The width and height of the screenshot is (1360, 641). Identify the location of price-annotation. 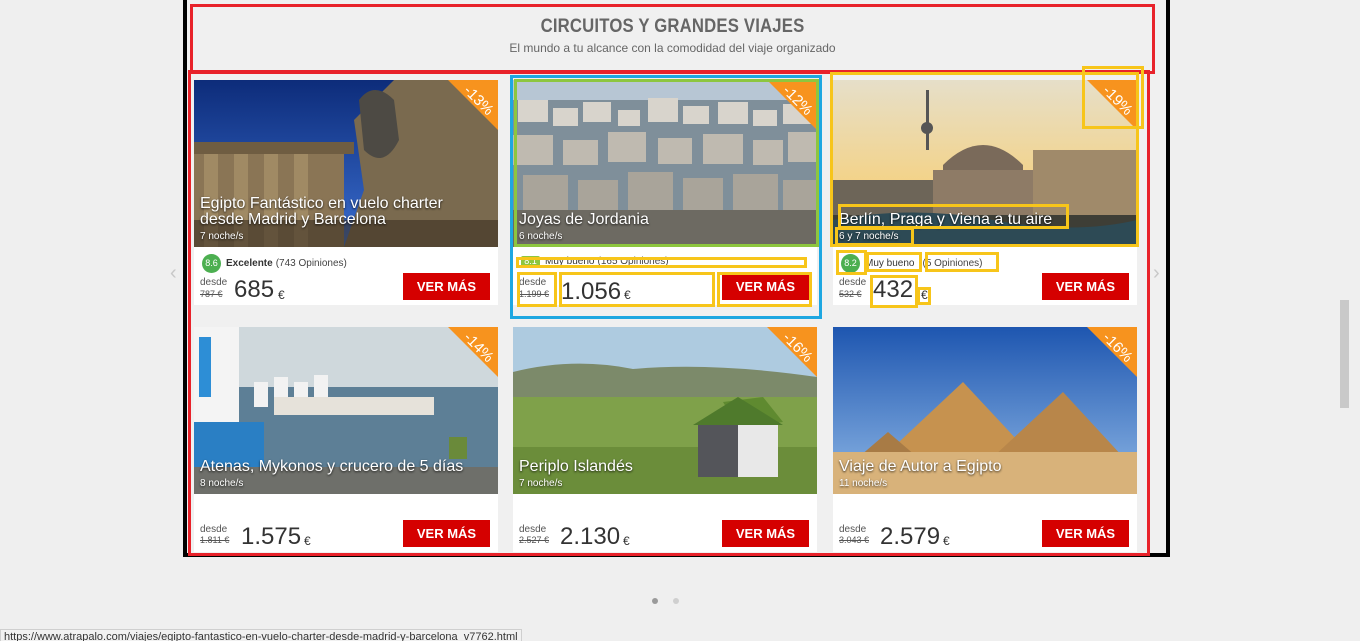
(637, 289).